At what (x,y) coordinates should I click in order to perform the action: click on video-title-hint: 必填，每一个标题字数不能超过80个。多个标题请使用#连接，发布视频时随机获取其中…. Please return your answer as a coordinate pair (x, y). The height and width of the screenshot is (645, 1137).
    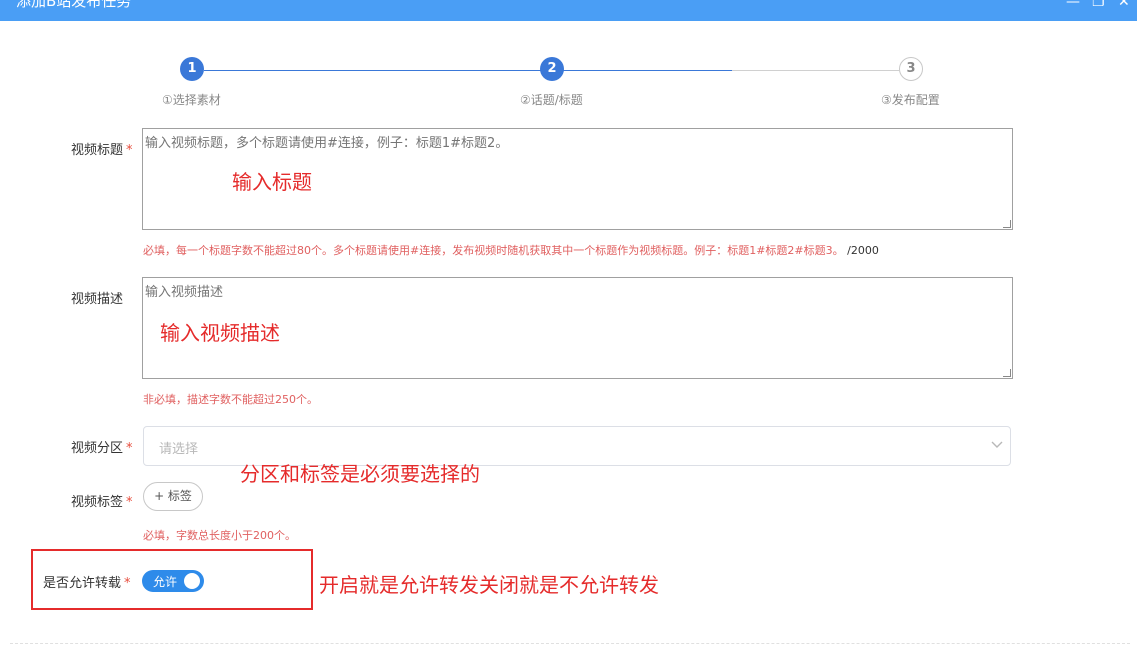
    Looking at the image, I should click on (511, 250).